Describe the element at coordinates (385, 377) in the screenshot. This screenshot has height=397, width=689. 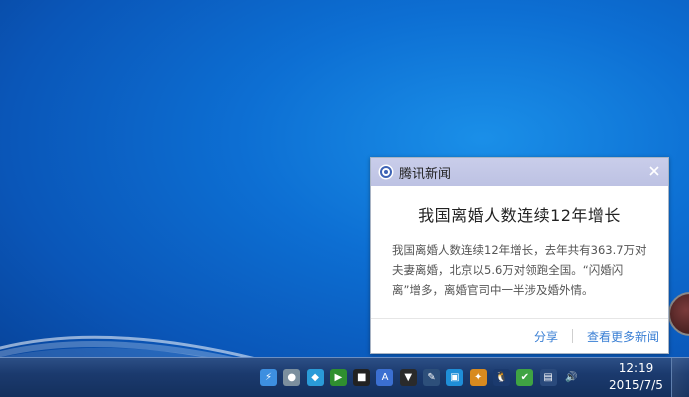
I see `anti-virus-icon: A` at that location.